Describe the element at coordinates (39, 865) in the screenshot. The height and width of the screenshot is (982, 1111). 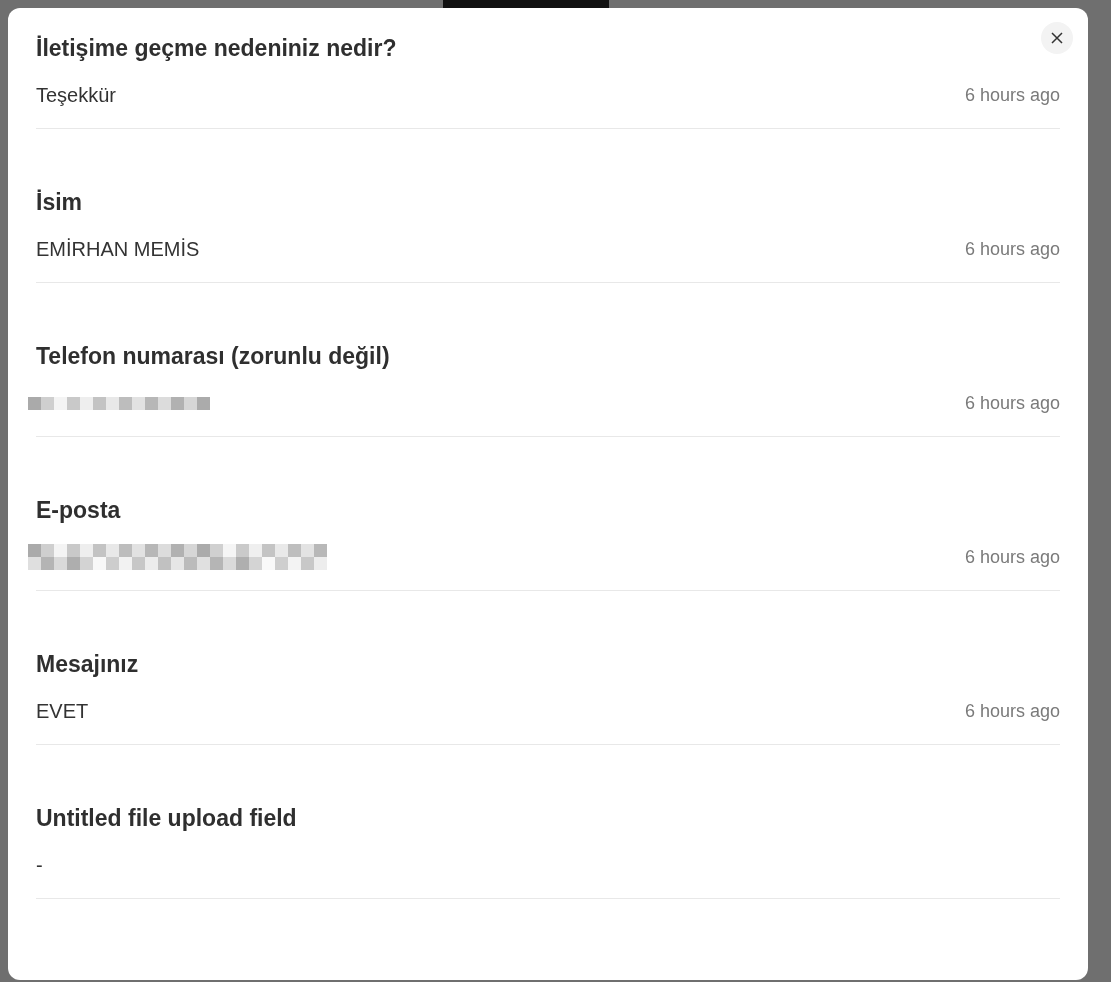
I see `field-value: -` at that location.